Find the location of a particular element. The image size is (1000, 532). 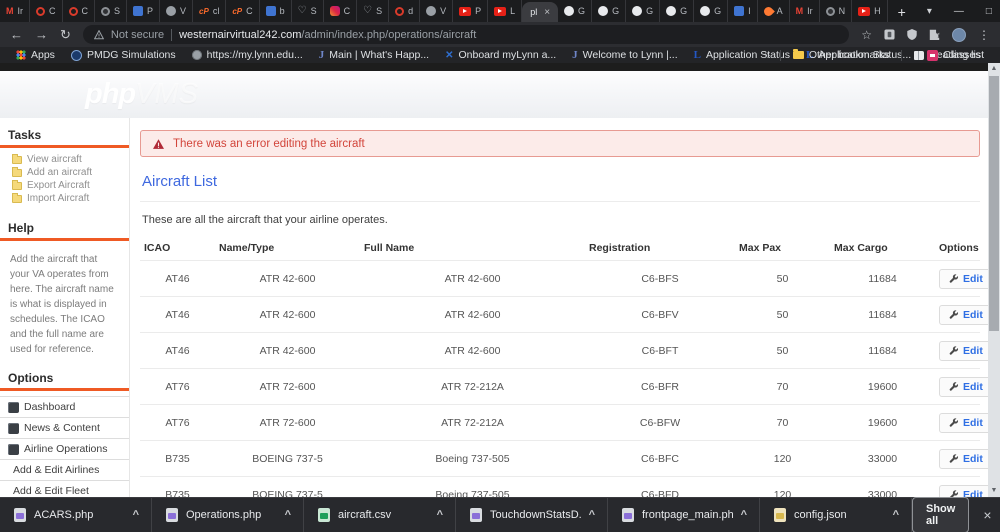

new-tab-button: + is located at coordinates (902, 13).